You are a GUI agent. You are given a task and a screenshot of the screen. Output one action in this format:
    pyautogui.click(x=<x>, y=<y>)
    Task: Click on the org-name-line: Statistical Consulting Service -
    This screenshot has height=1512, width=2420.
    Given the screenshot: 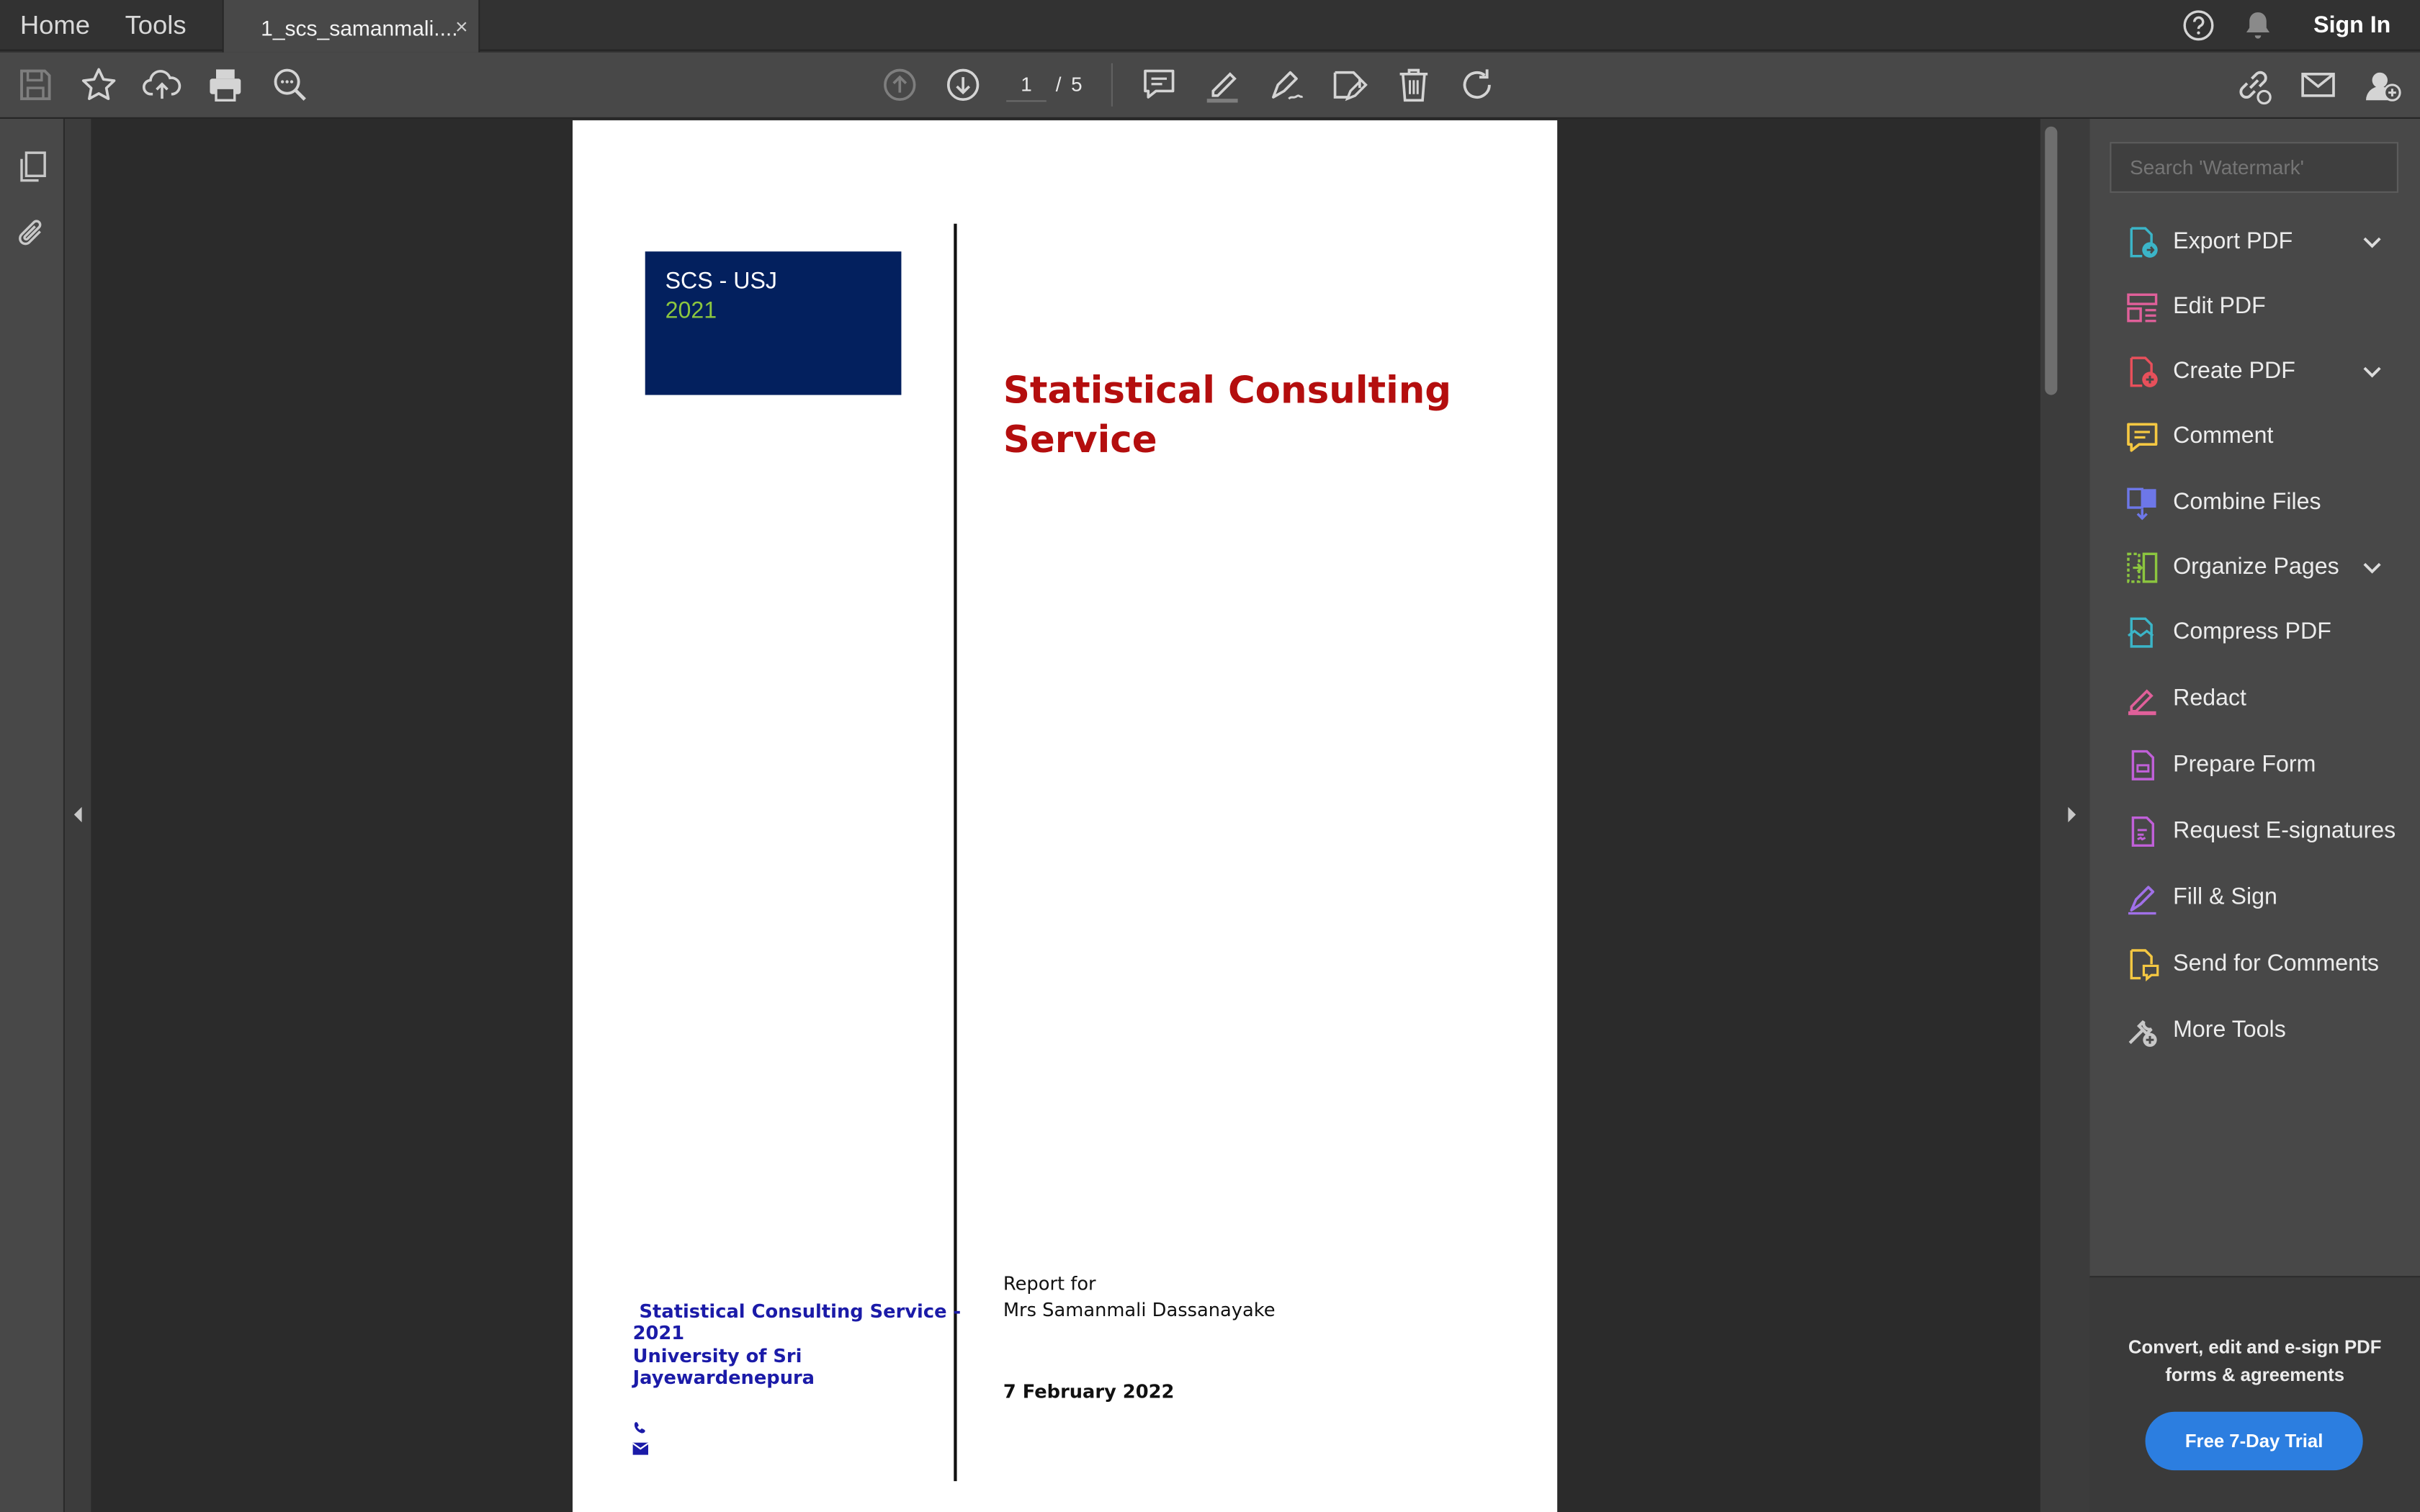 What is the action you would take?
    pyautogui.click(x=797, y=1311)
    